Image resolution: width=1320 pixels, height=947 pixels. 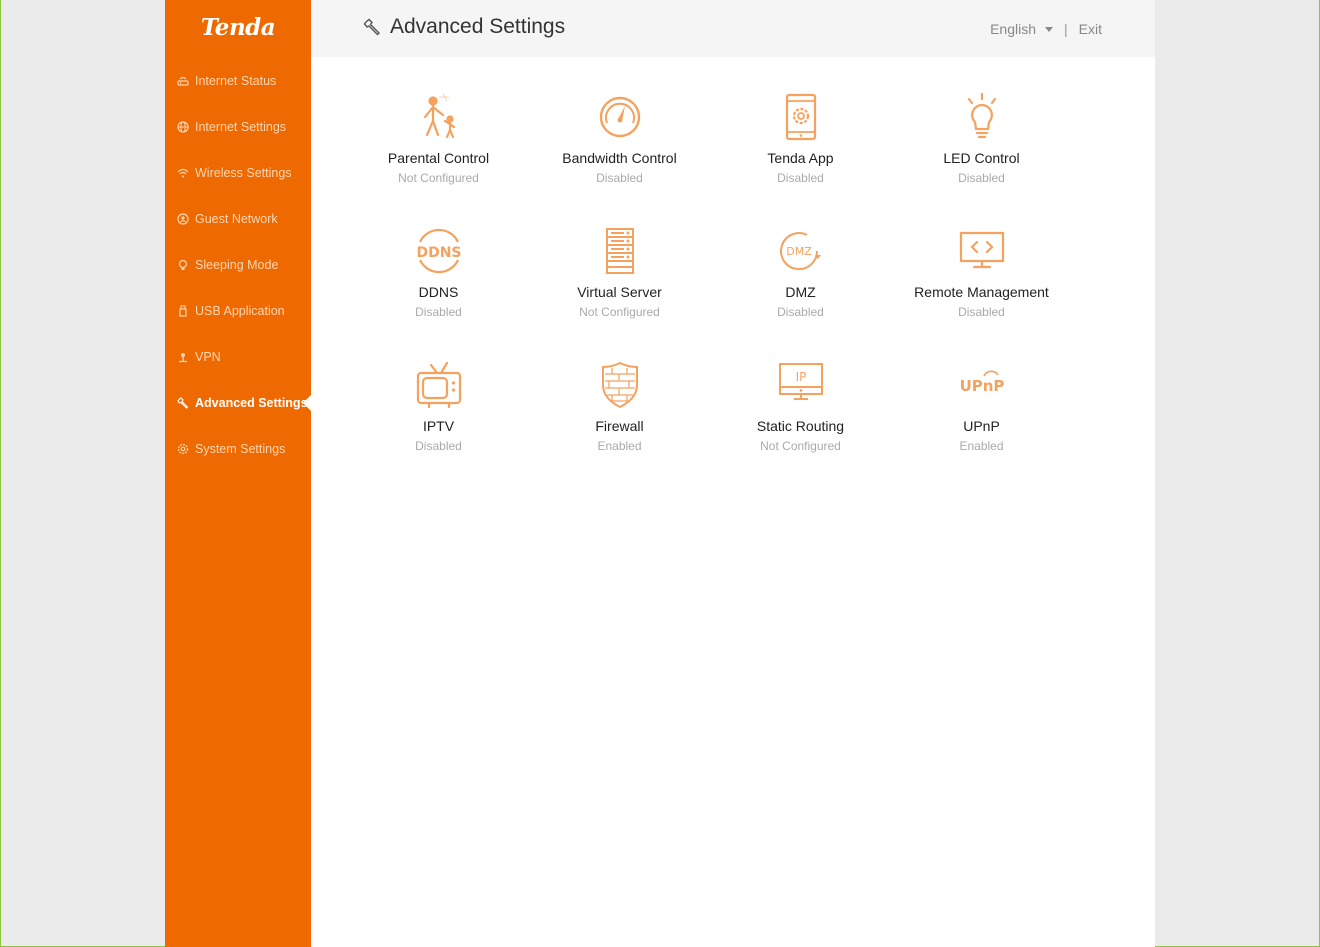 I want to click on upnp-icon-text: UPnP, so click(x=981, y=386).